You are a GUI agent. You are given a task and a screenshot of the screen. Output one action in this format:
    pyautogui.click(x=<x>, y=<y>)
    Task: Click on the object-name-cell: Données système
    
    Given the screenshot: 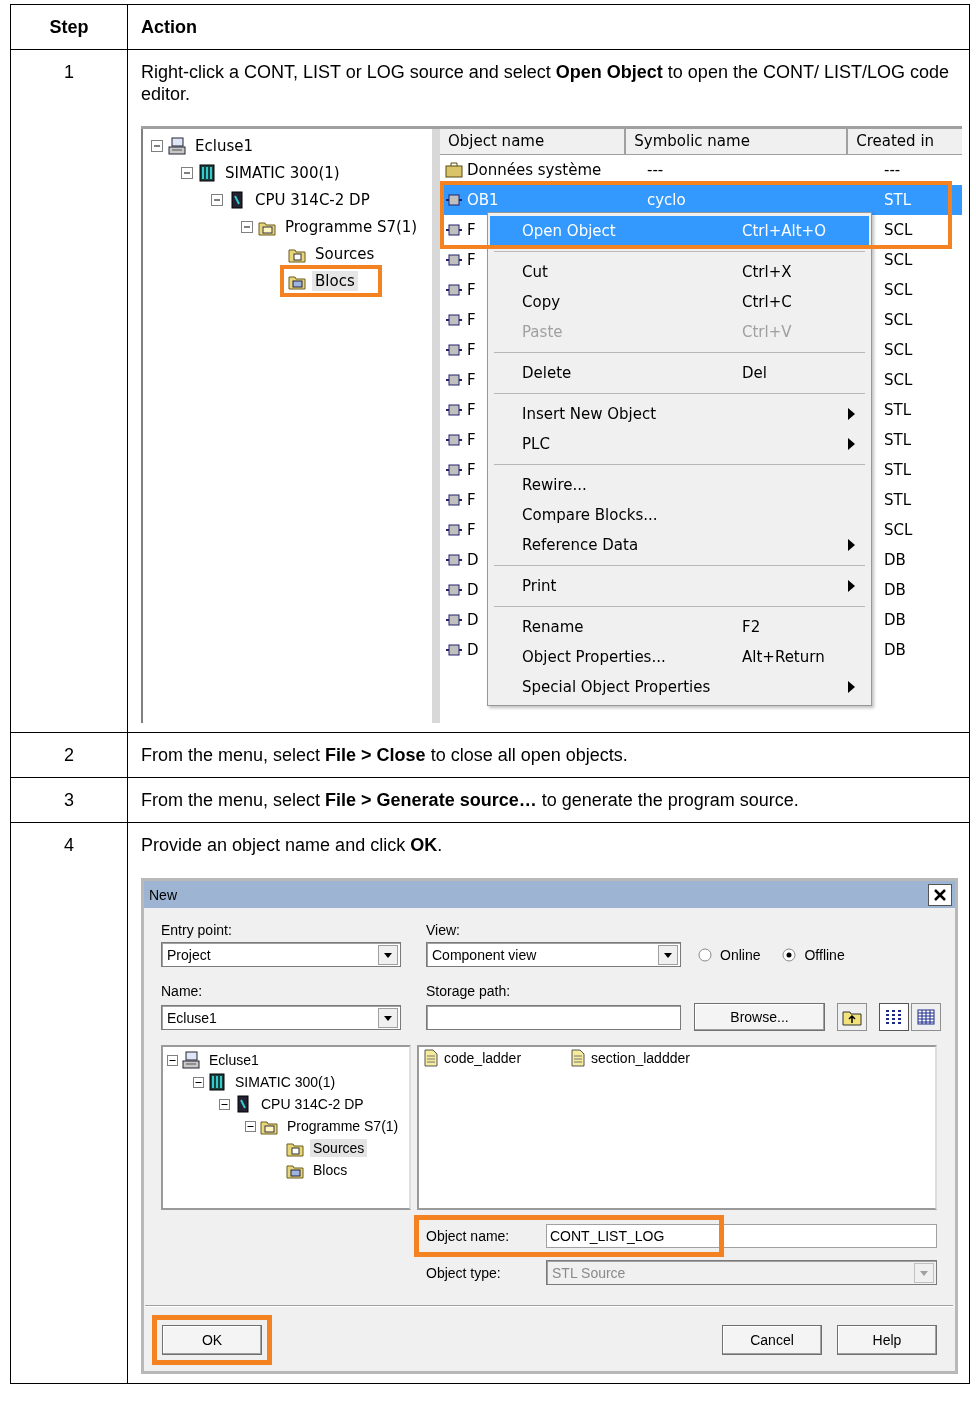 What is the action you would take?
    pyautogui.click(x=534, y=170)
    